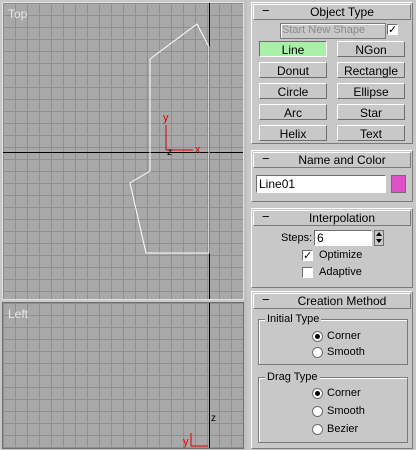  Describe the element at coordinates (186, 442) in the screenshot. I see `svg-text: y` at that location.